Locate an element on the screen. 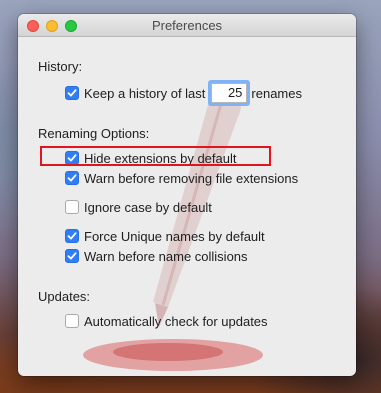 The image size is (381, 393). updates-section-title: Updates: is located at coordinates (64, 296).